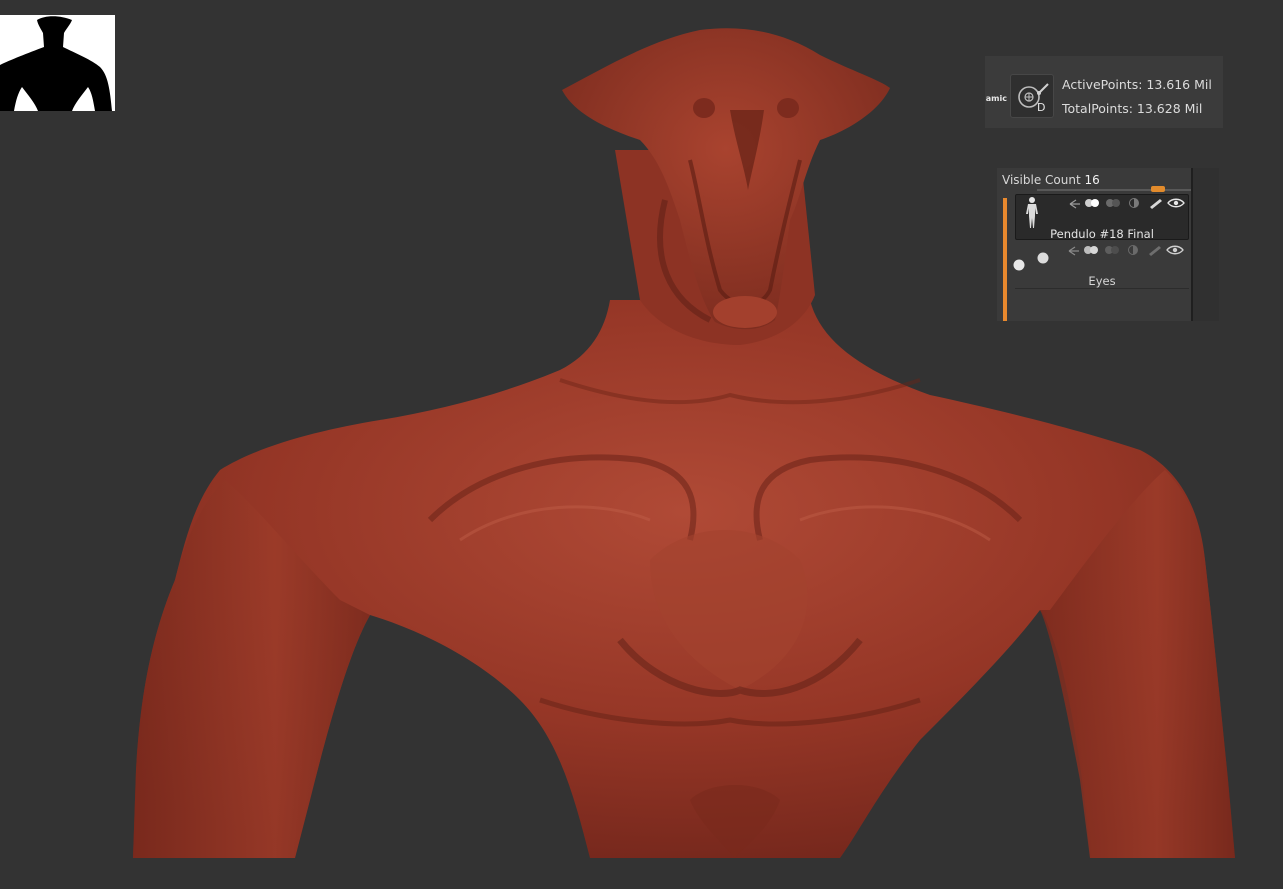 The image size is (1283, 889). I want to click on figure-thumbnail-icon, so click(1032, 212).